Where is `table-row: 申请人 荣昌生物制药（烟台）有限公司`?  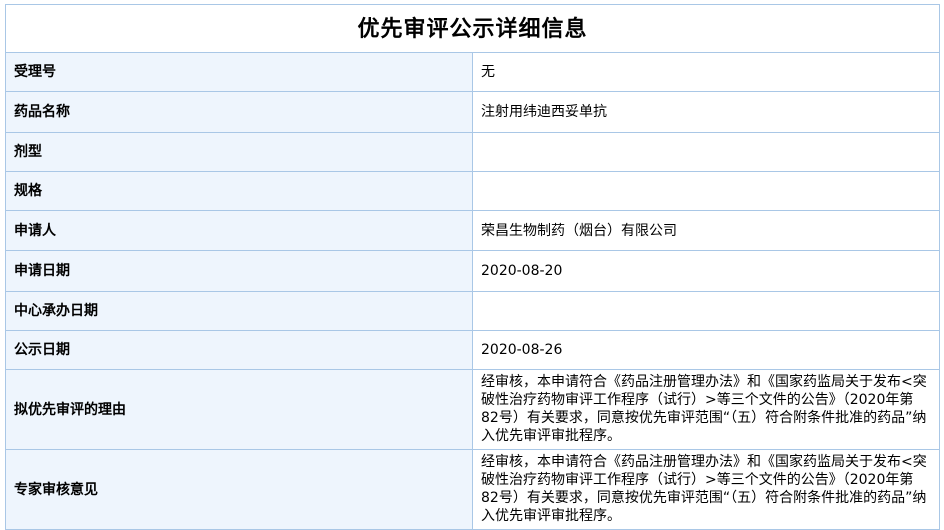
table-row: 申请人 荣昌生物制药（烟台）有限公司 is located at coordinates (472, 230).